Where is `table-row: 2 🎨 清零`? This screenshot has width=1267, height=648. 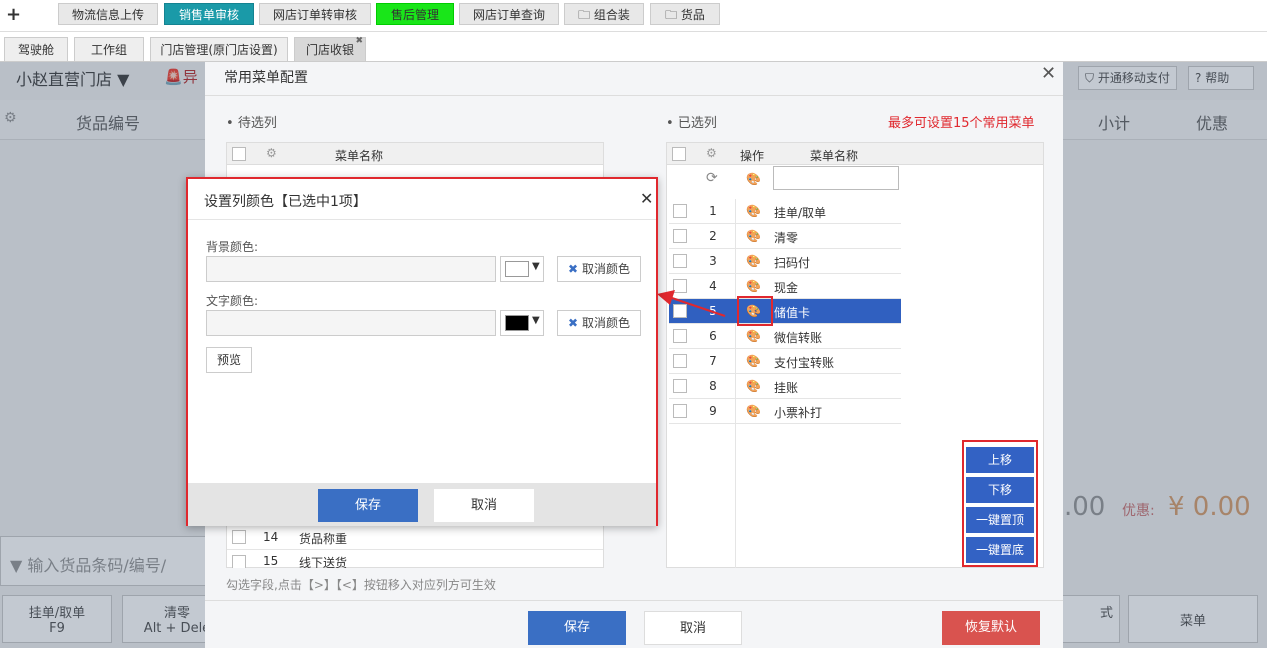
table-row: 2 🎨 清零 is located at coordinates (785, 236).